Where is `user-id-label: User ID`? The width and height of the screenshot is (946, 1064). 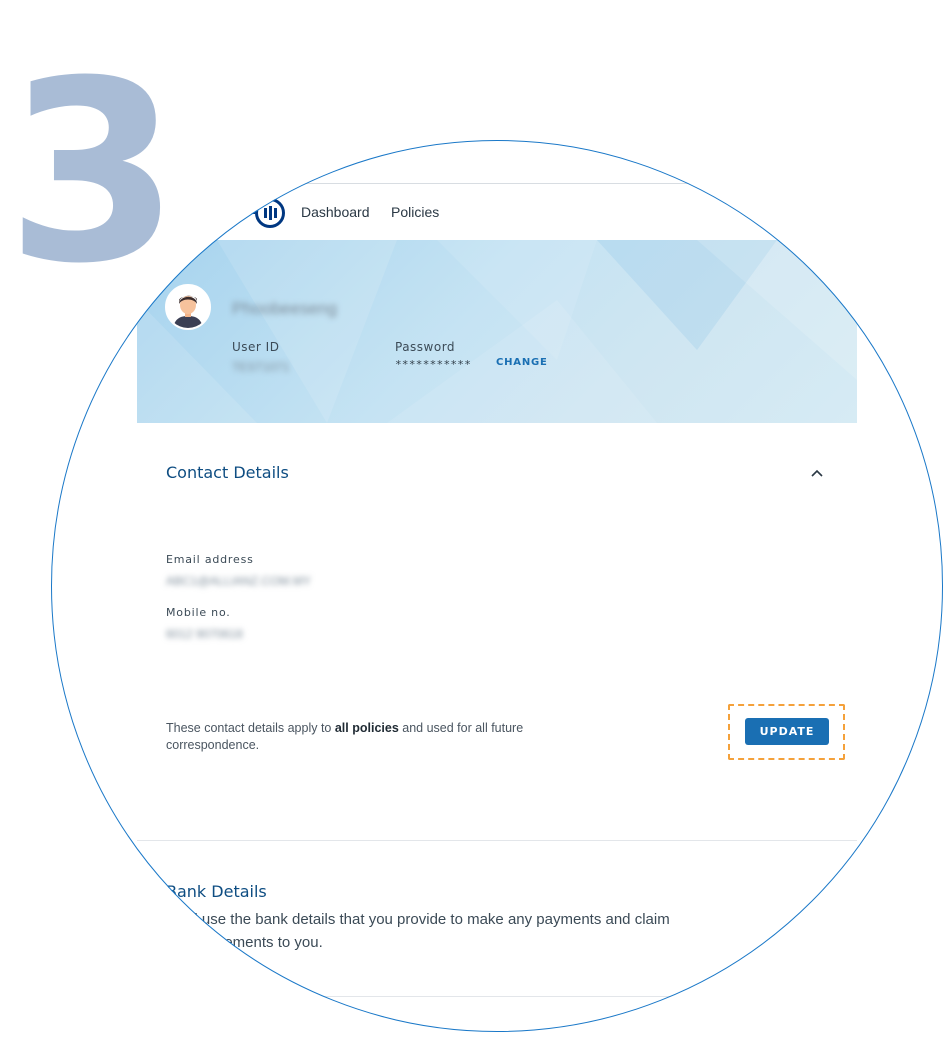
user-id-label: User ID is located at coordinates (256, 347).